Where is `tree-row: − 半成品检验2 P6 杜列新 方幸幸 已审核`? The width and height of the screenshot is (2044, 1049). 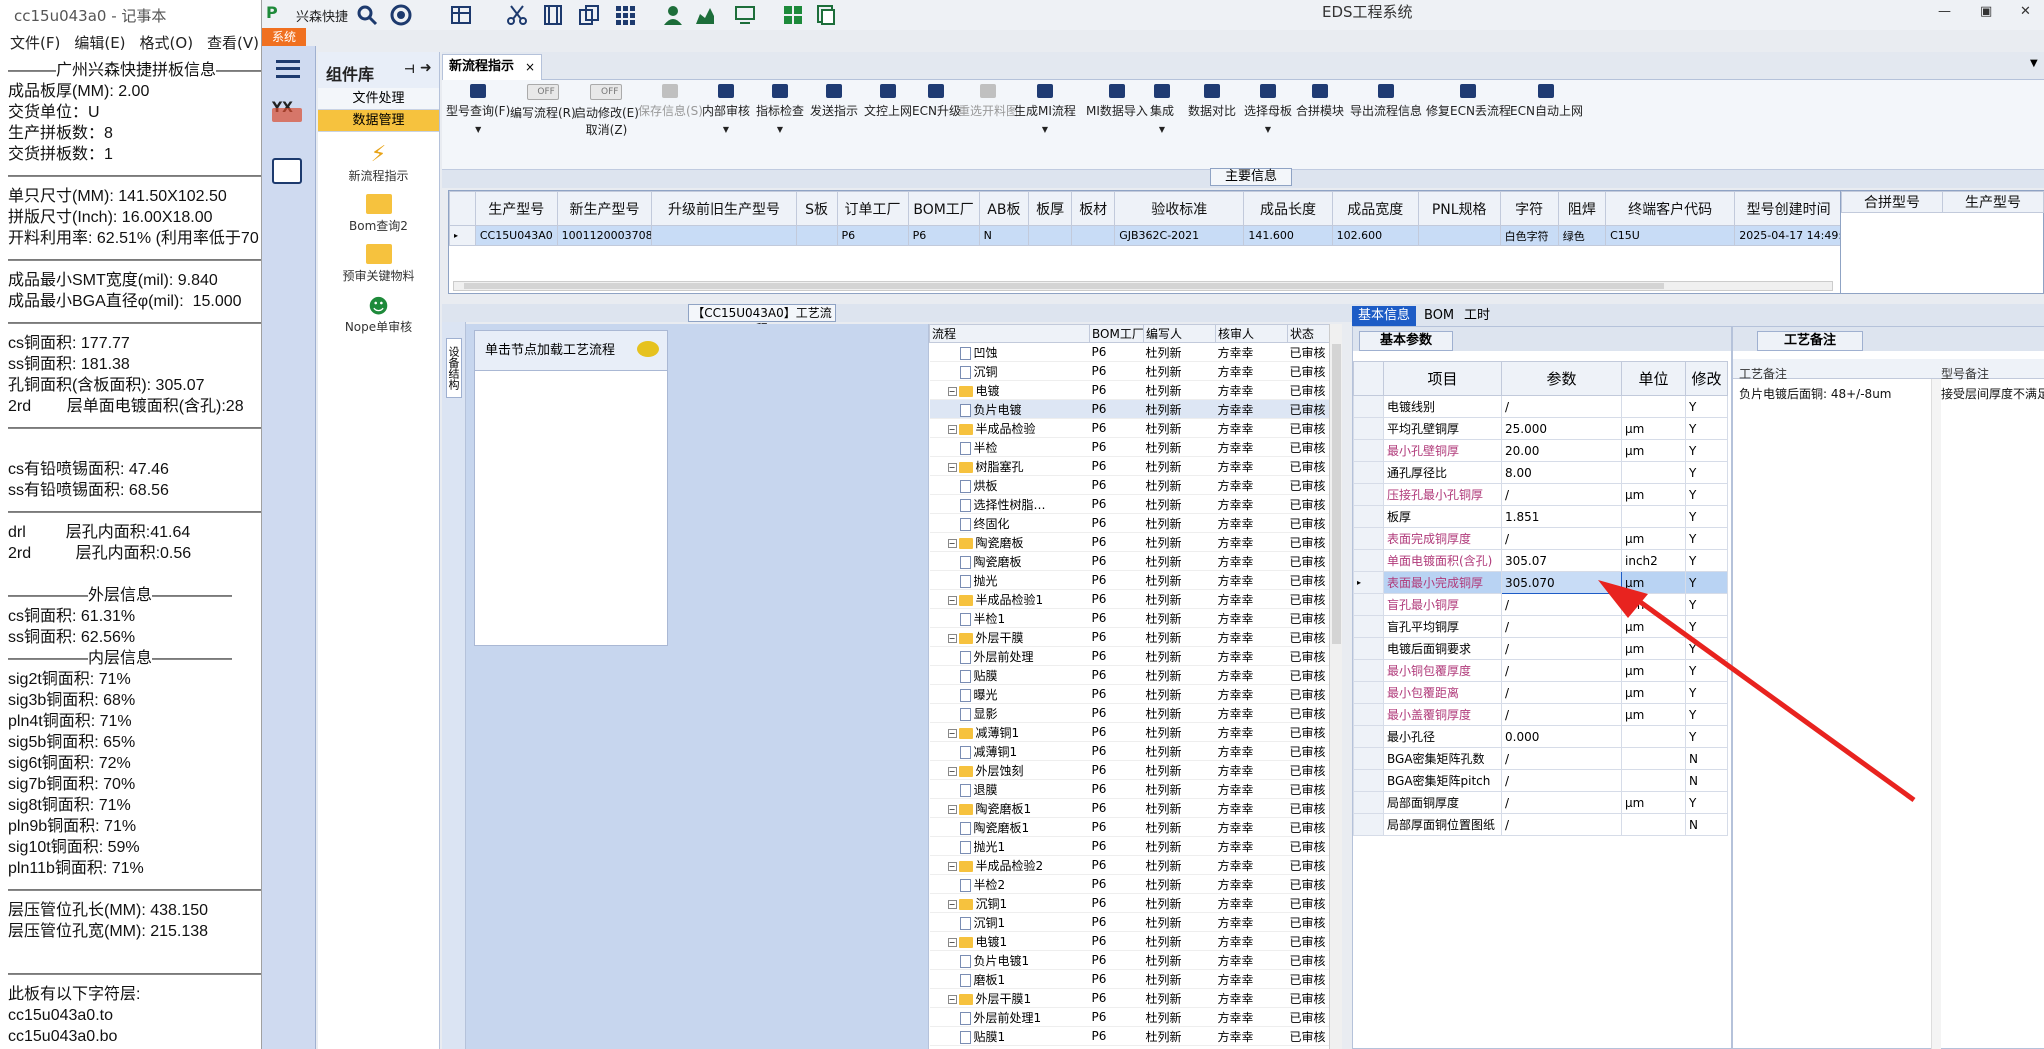 tree-row: − 半成品检验2 P6 杜列新 方幸幸 已审核 is located at coordinates (1129, 865).